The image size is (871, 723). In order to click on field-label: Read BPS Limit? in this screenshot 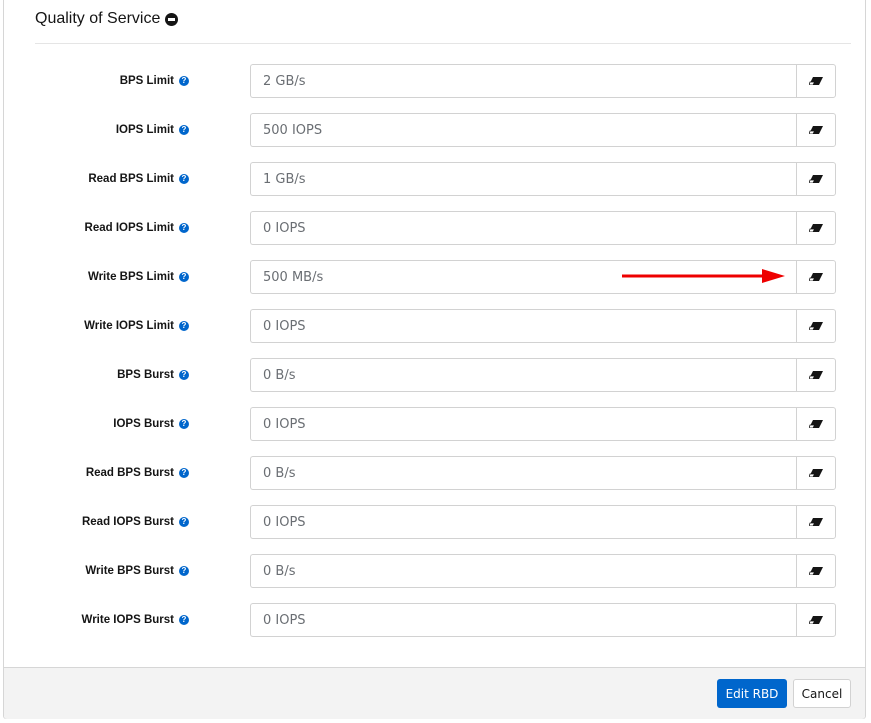, I will do `click(138, 179)`.